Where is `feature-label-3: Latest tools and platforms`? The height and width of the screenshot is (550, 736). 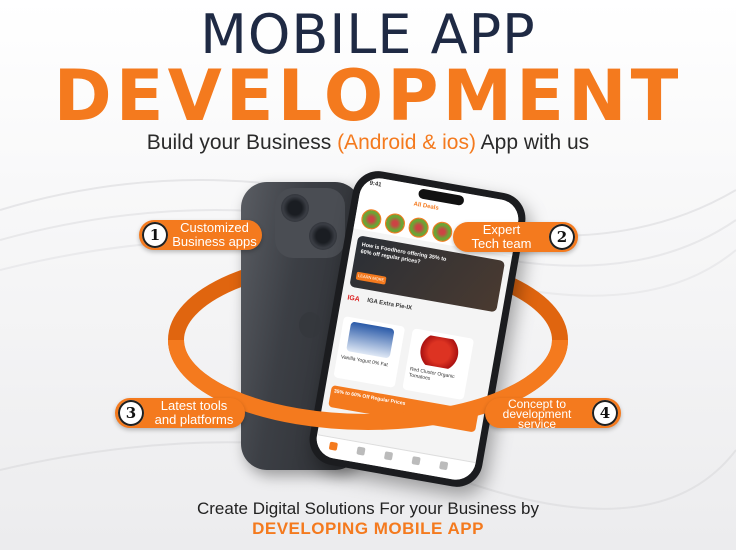 feature-label-3: Latest tools and platforms is located at coordinates (194, 412).